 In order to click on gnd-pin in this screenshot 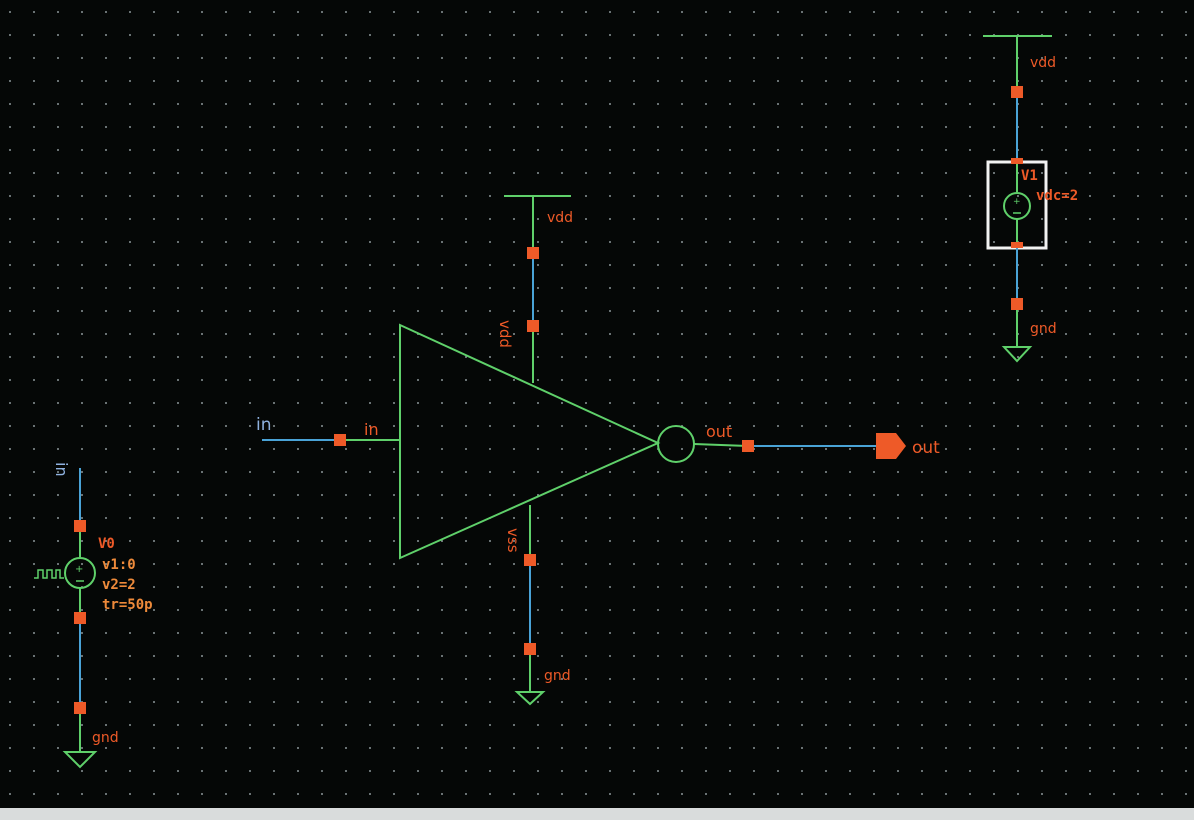, I will do `click(530, 649)`.